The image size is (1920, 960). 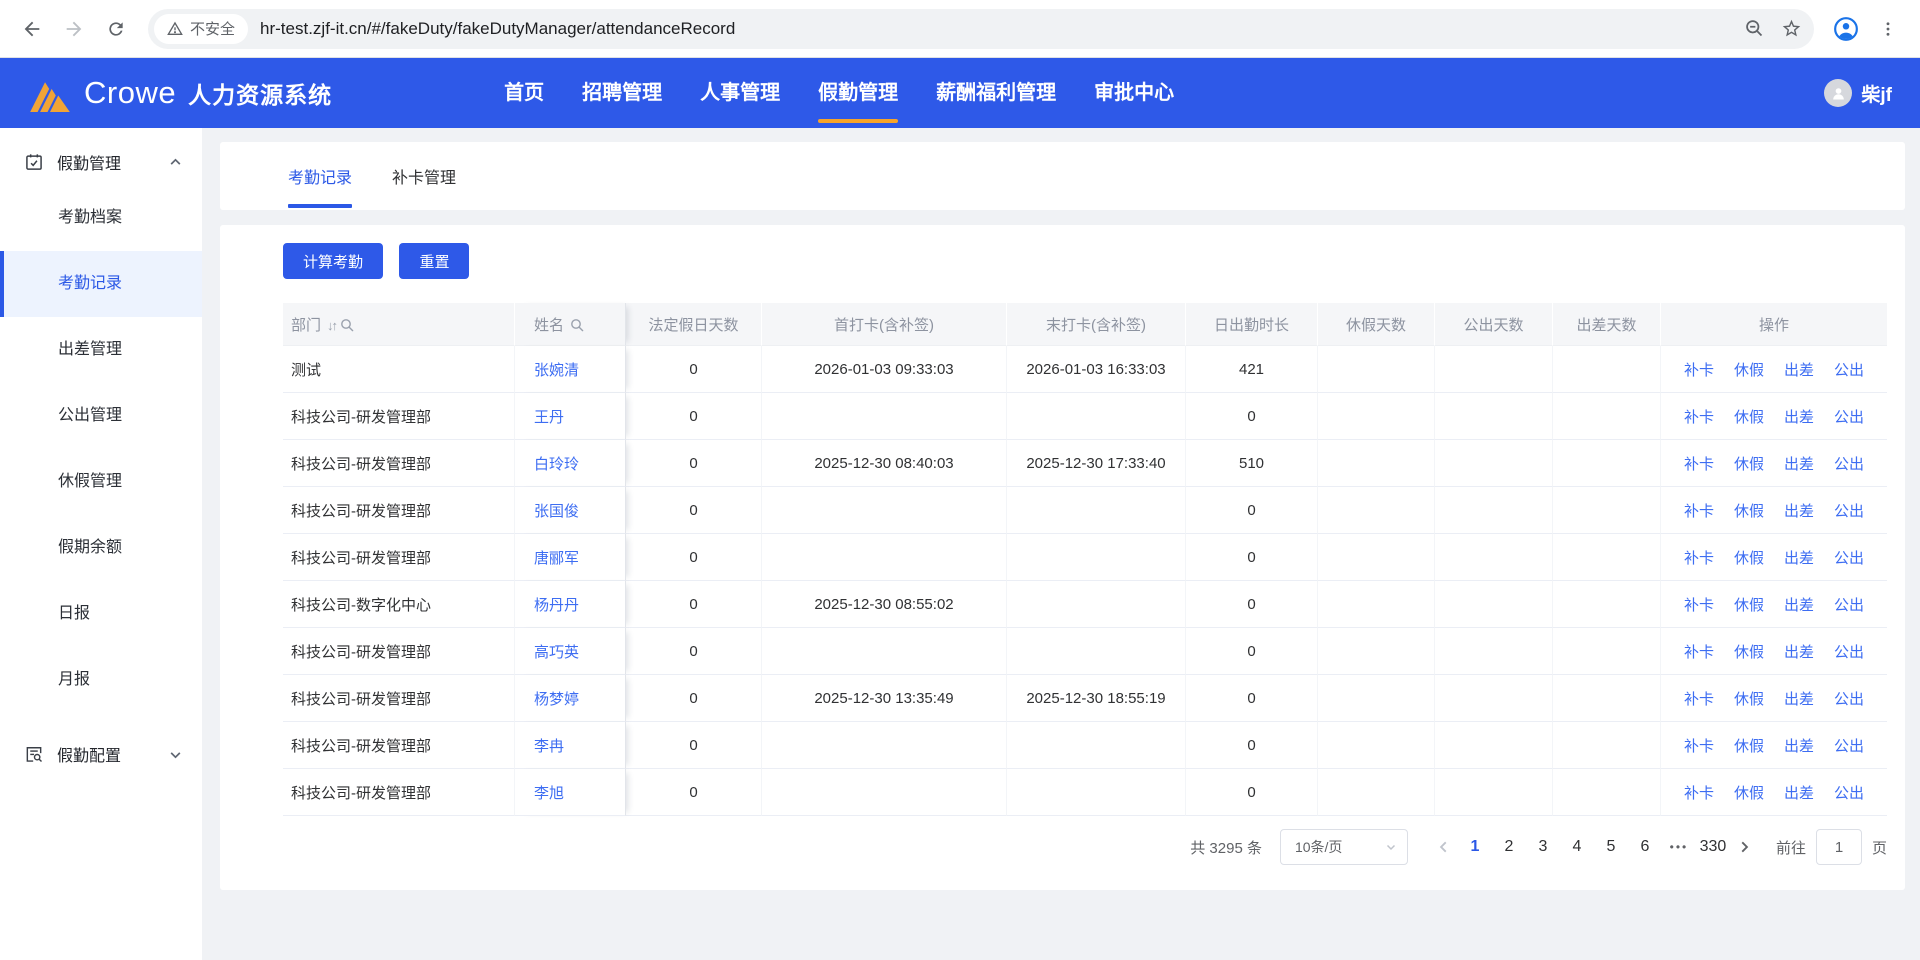 I want to click on sidebar-item: 假期余额, so click(x=101, y=548).